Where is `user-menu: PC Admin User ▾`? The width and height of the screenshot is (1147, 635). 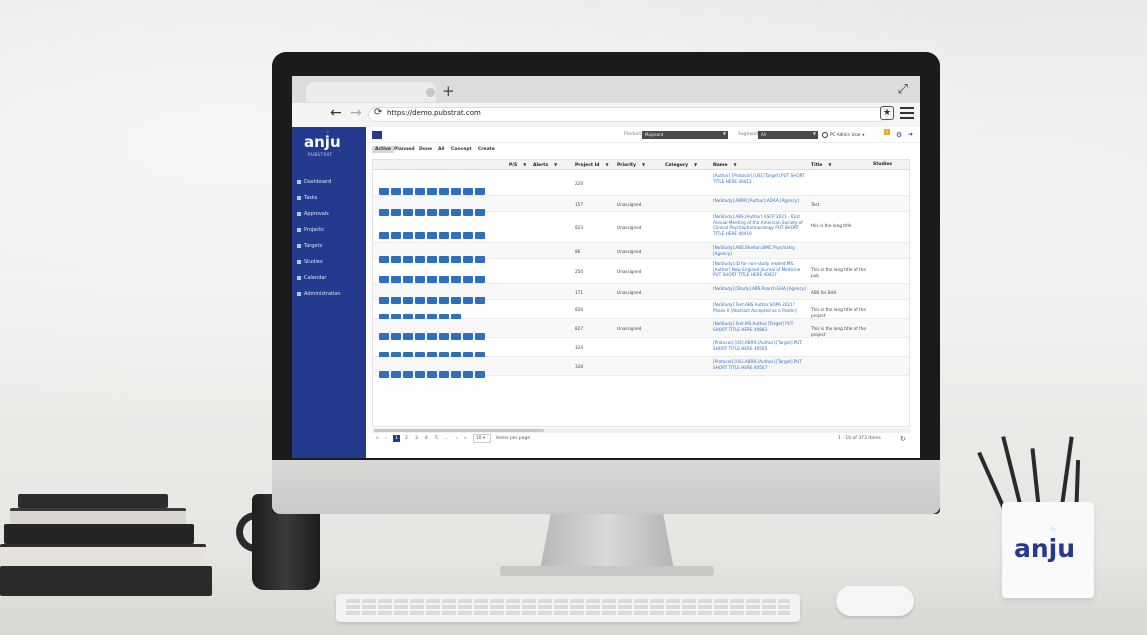 user-menu: PC Admin User ▾ is located at coordinates (843, 135).